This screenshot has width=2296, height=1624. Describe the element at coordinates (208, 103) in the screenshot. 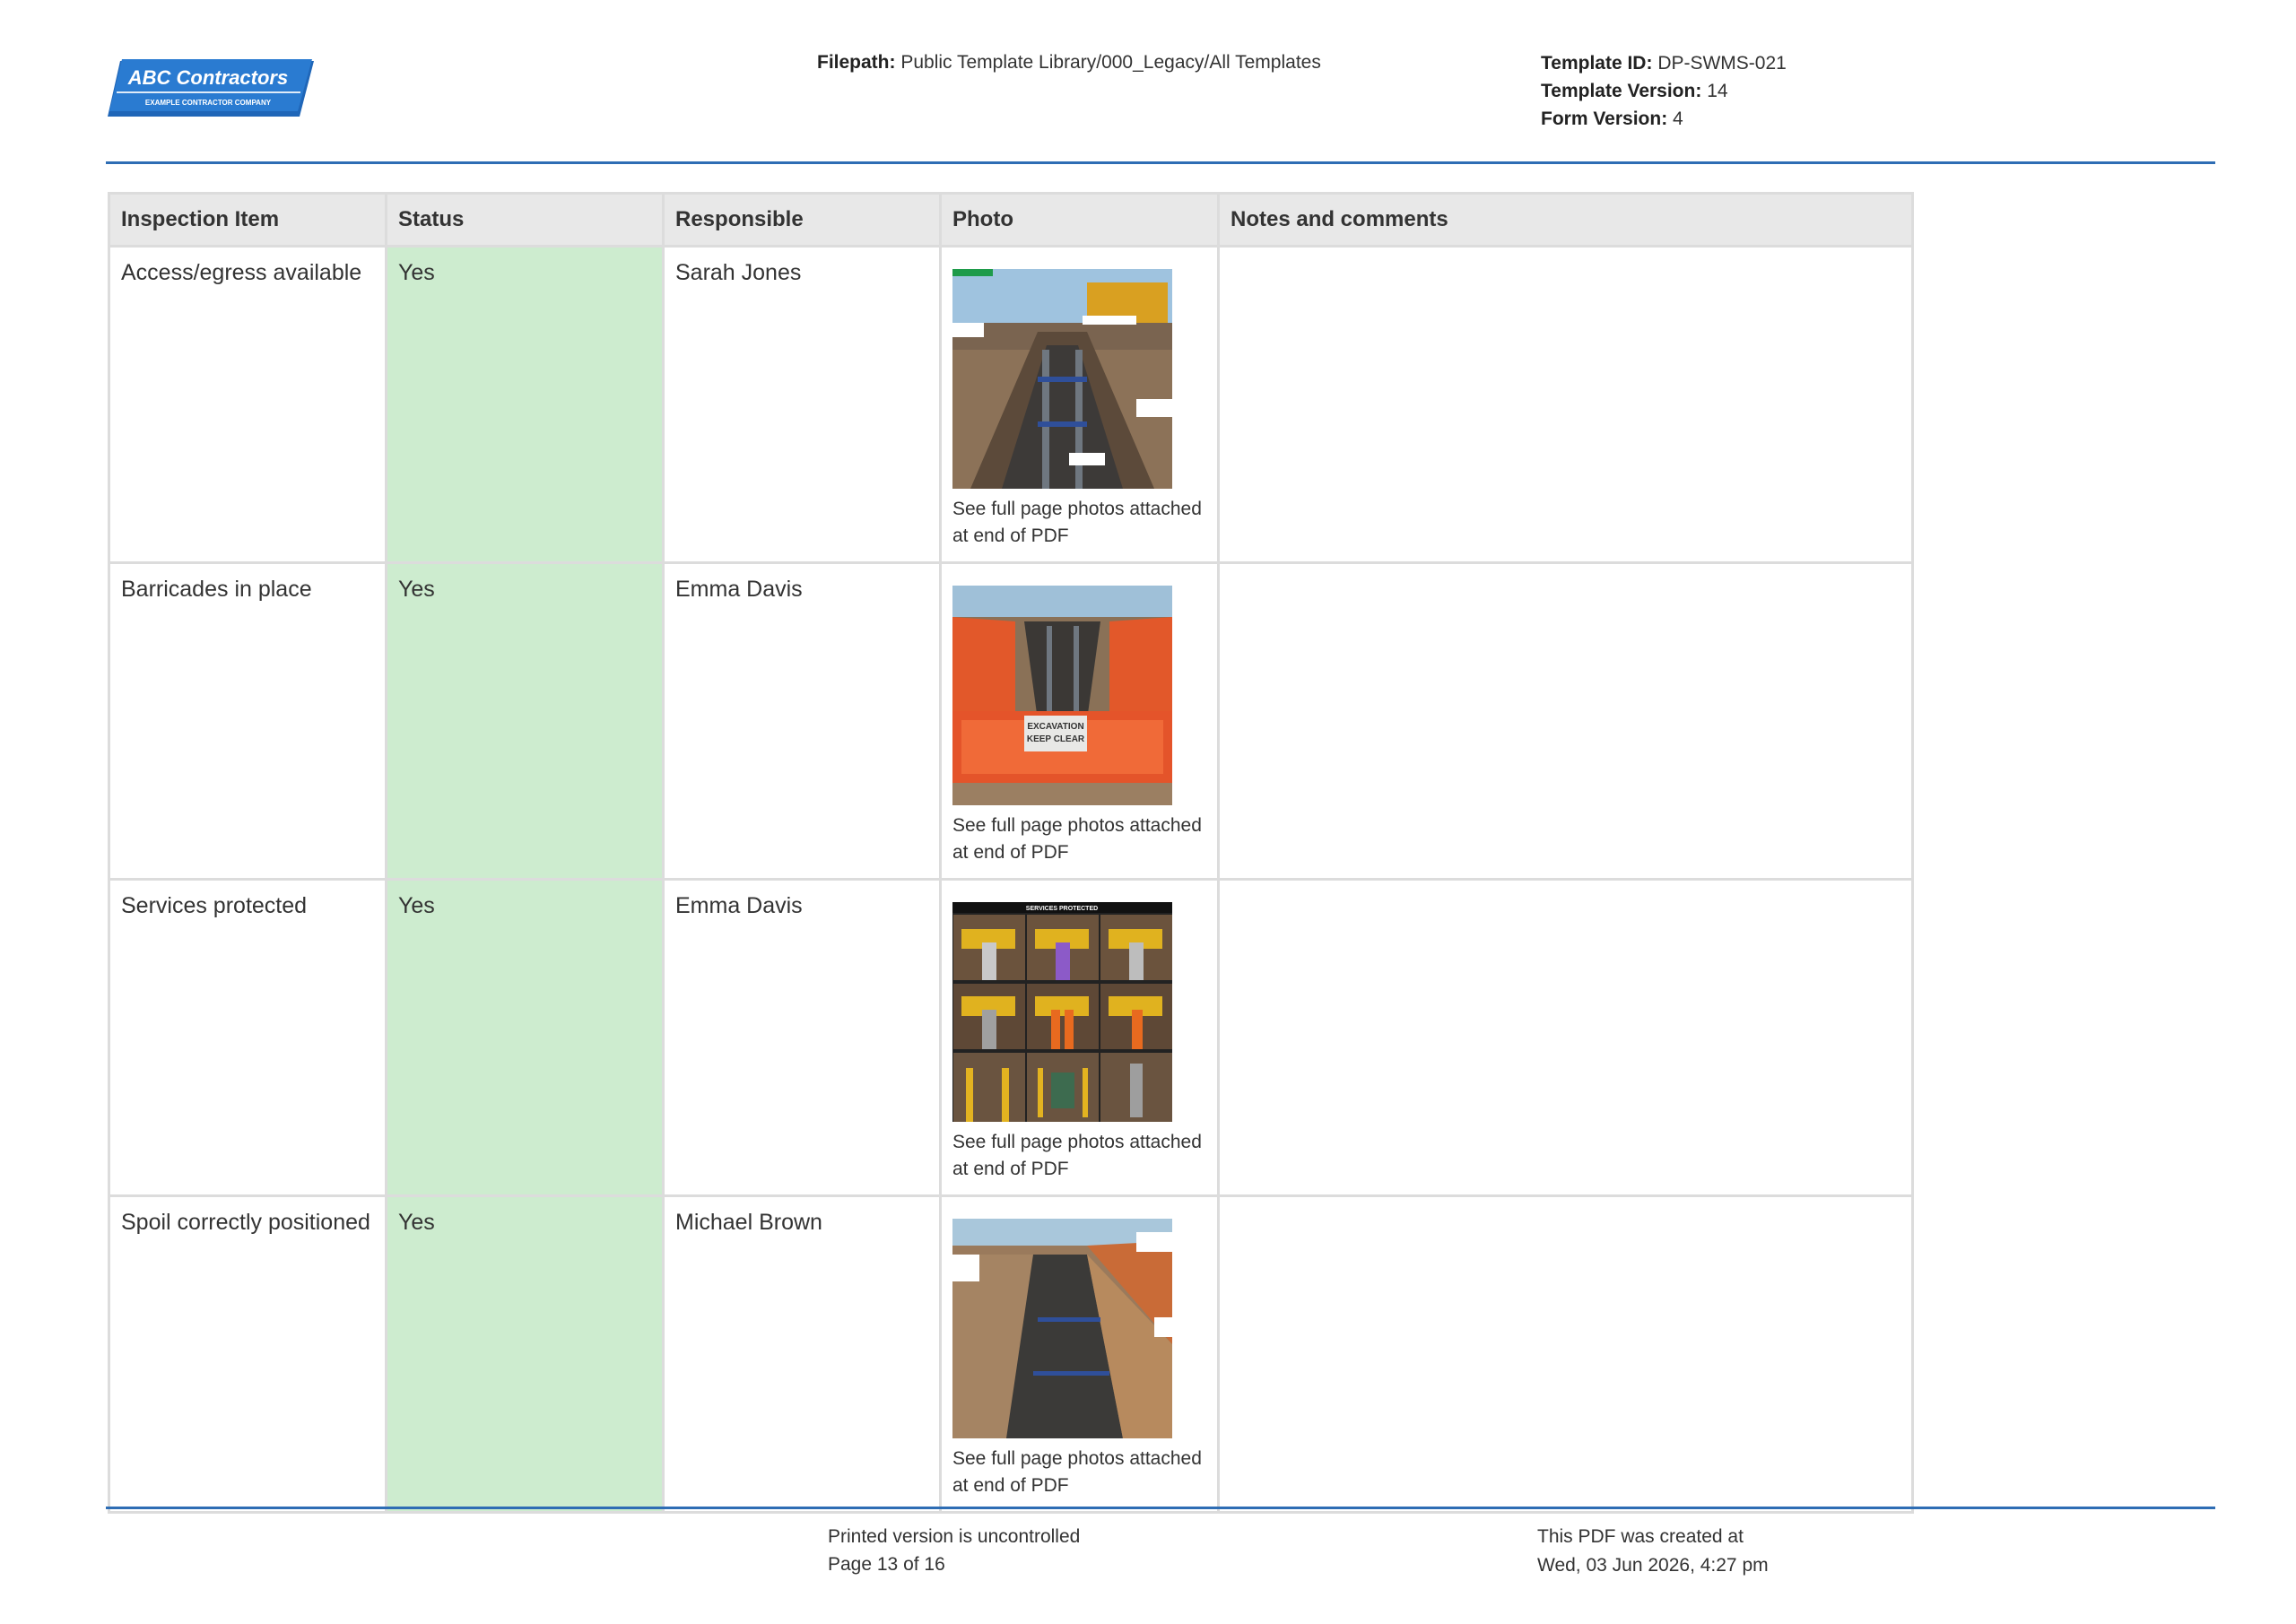

I see `logo-subtitle: EXAMPLE CONTRACTOR COMPANY` at that location.